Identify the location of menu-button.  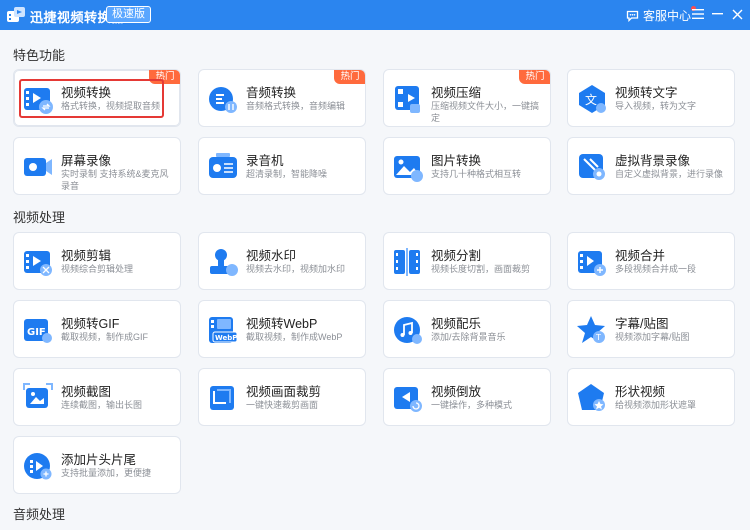
(698, 14).